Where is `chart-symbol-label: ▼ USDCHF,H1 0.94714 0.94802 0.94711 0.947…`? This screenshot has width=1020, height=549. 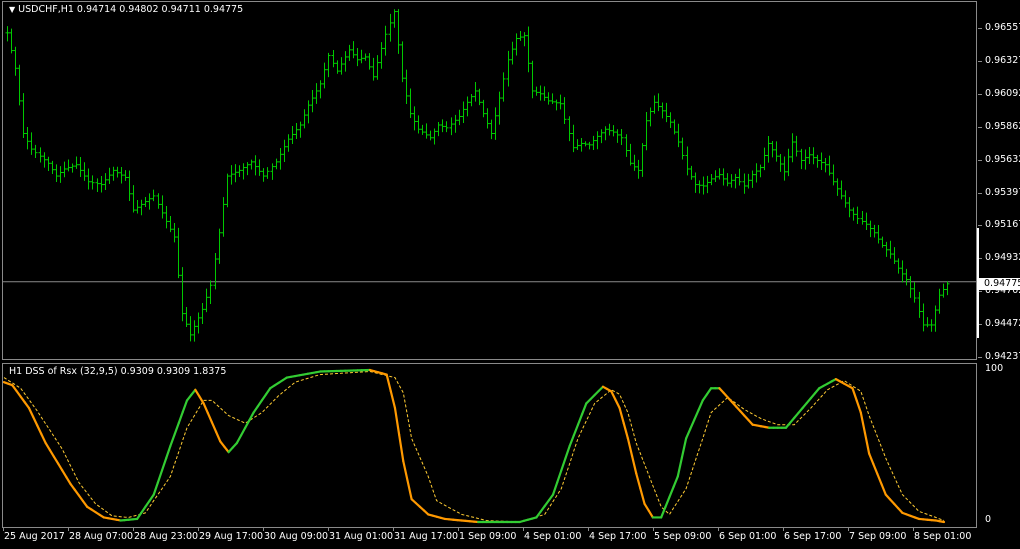 chart-symbol-label: ▼ USDCHF,H1 0.94714 0.94802 0.94711 0.947… is located at coordinates (126, 9).